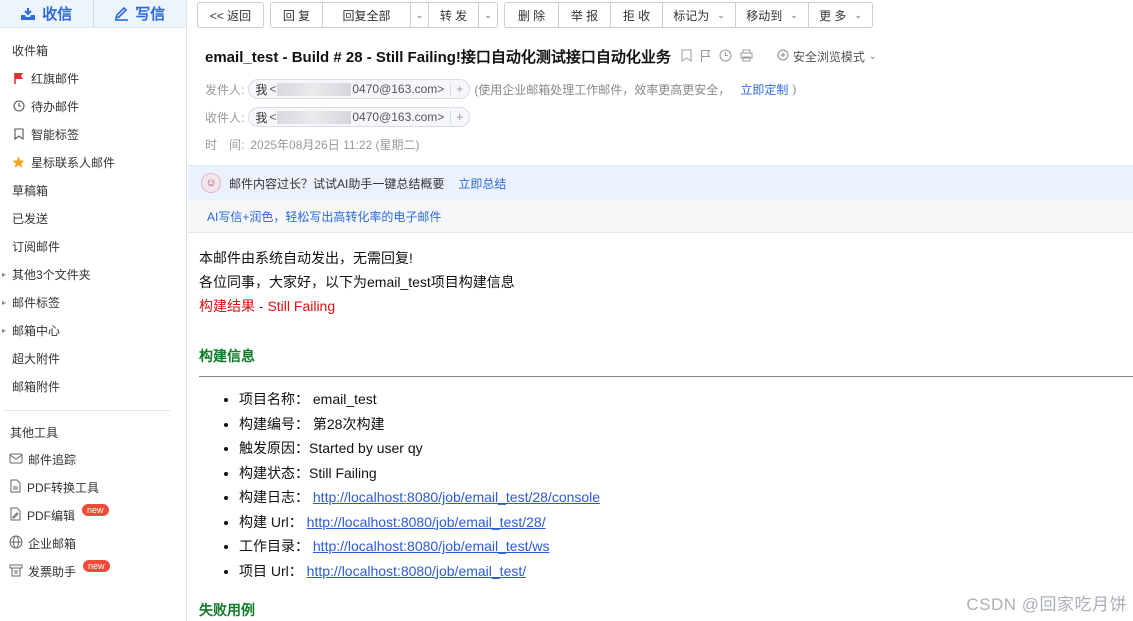  What do you see at coordinates (230, 15) in the screenshot?
I see `back-button: << 返回` at bounding box center [230, 15].